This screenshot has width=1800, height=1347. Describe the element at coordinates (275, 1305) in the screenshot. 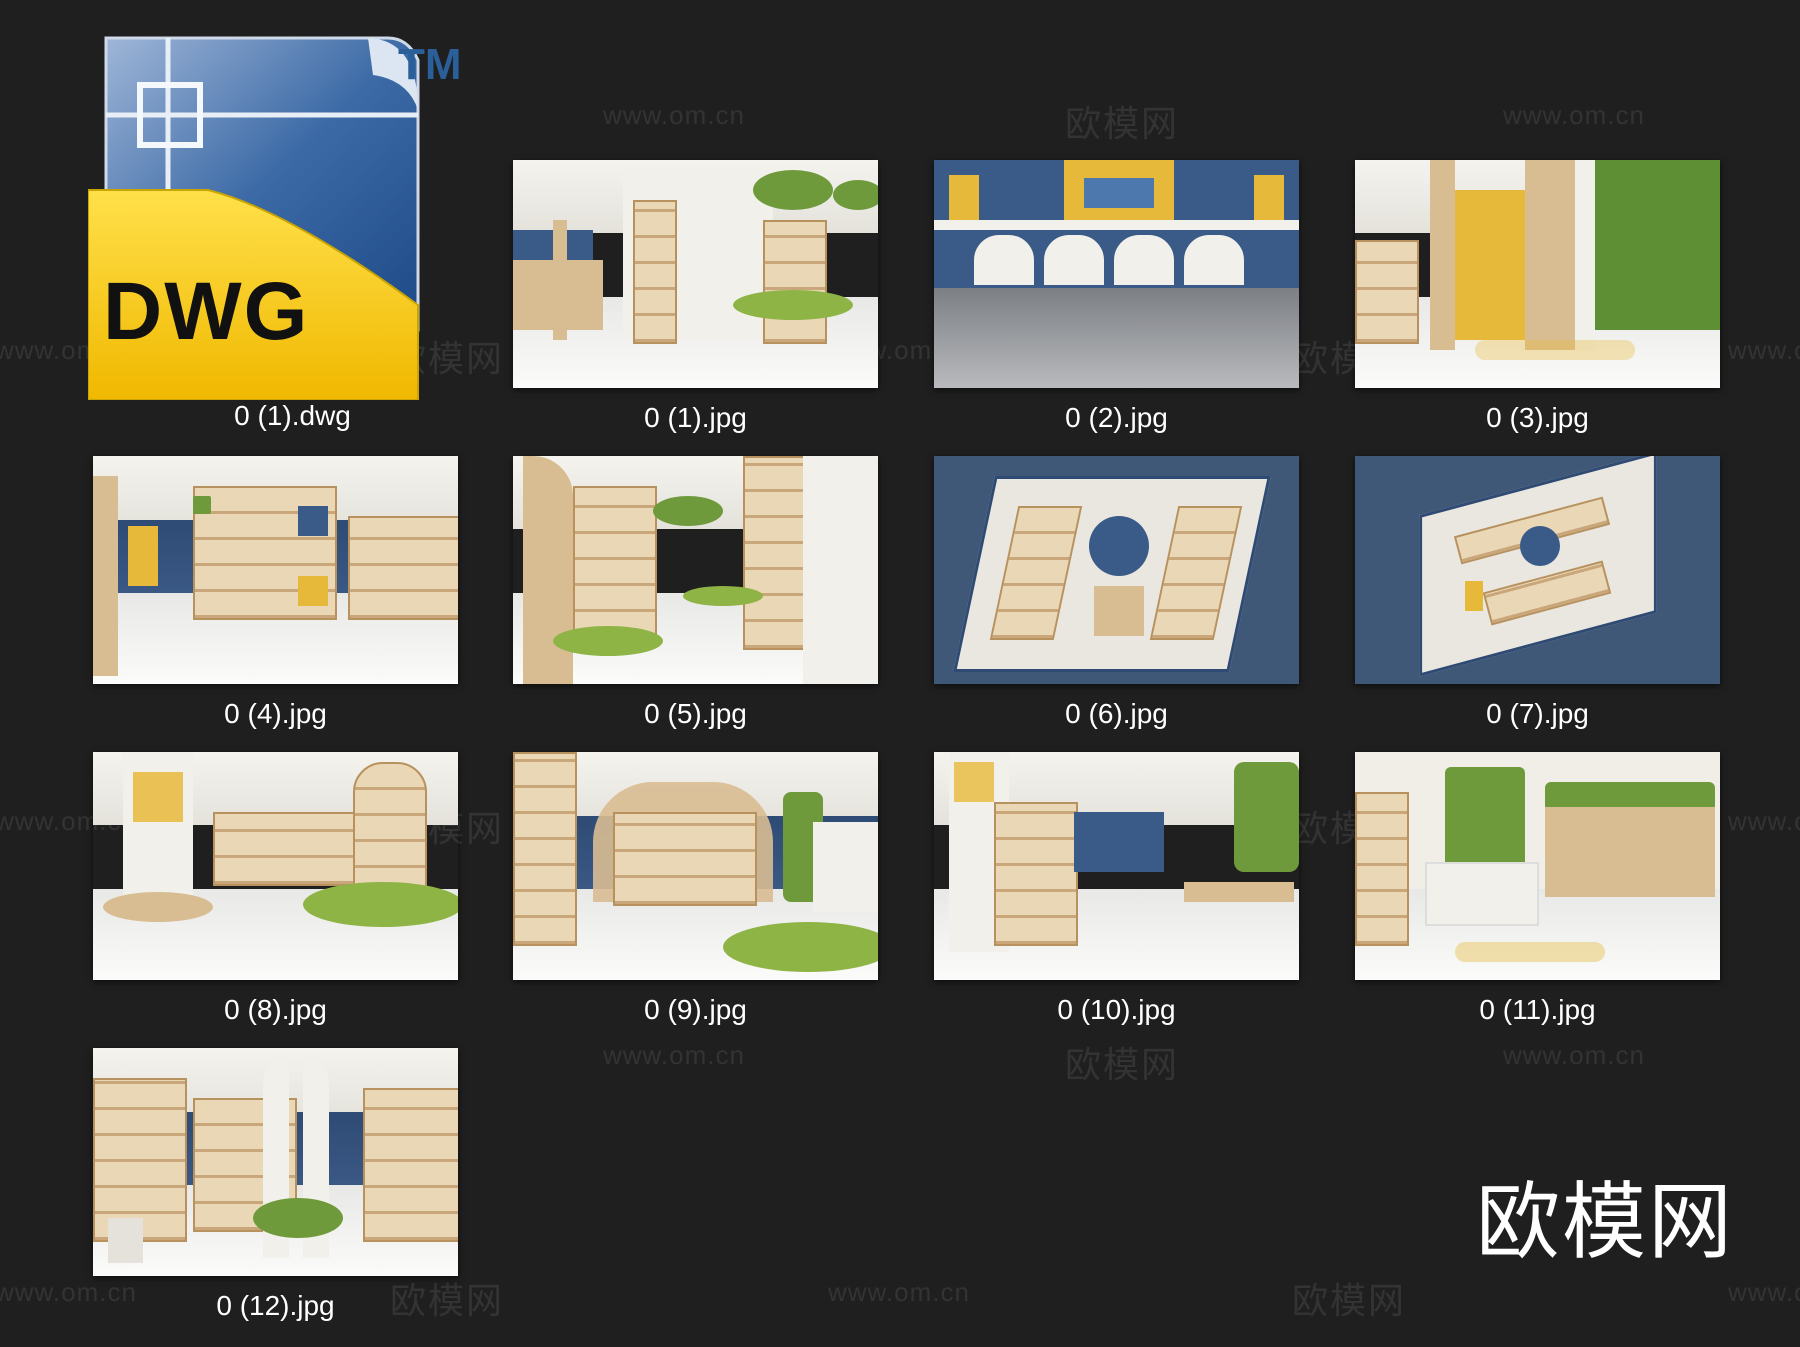

I see `file-name: 0 (12).jpg` at that location.